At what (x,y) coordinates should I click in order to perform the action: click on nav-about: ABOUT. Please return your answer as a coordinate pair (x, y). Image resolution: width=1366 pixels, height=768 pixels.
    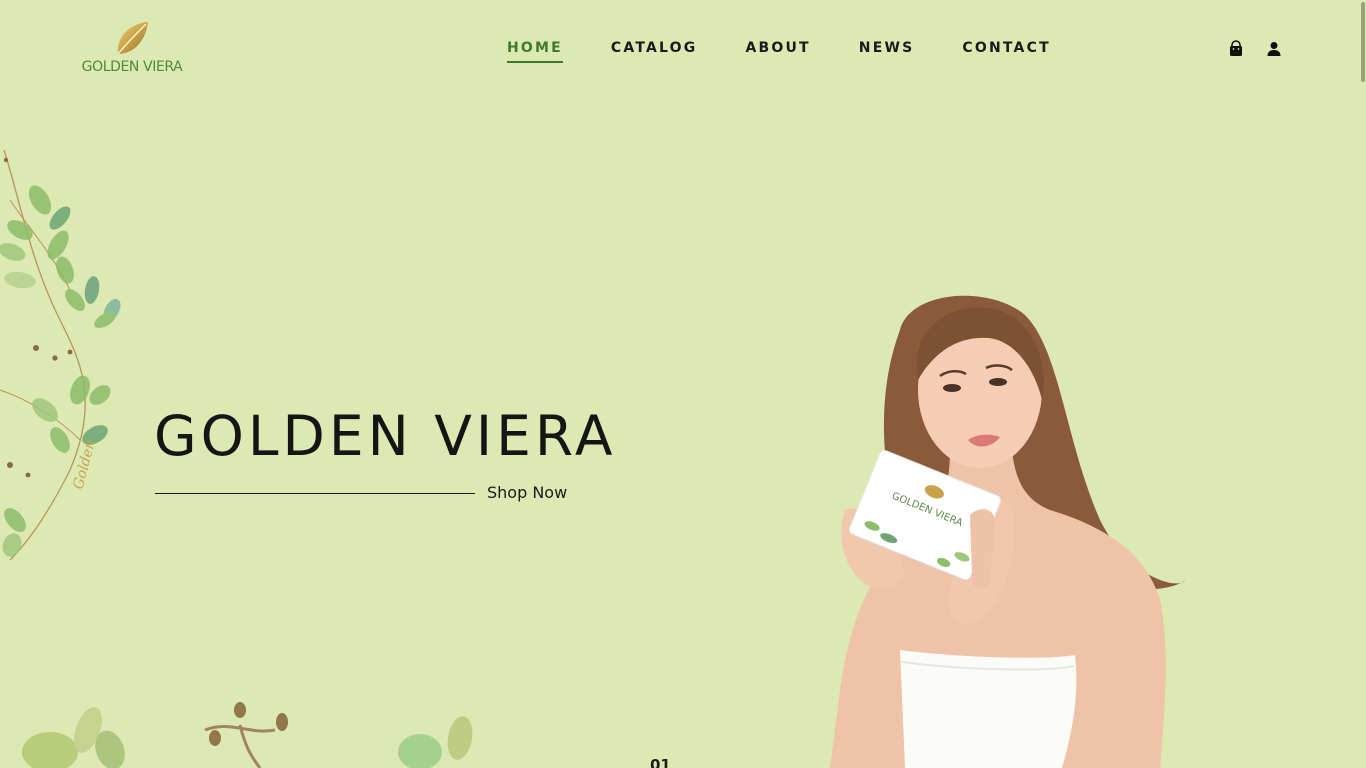
    Looking at the image, I should click on (777, 51).